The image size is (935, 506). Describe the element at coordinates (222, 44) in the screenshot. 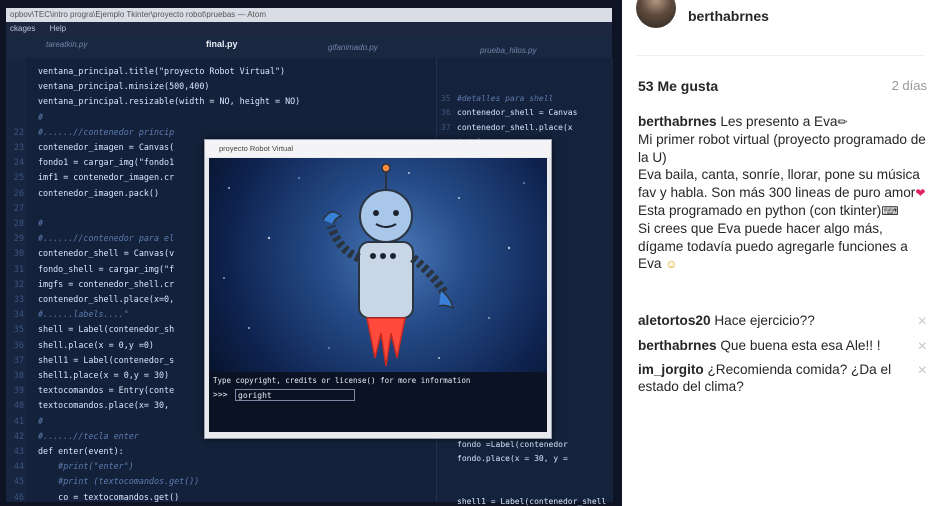

I see `tab-final: final.py` at that location.